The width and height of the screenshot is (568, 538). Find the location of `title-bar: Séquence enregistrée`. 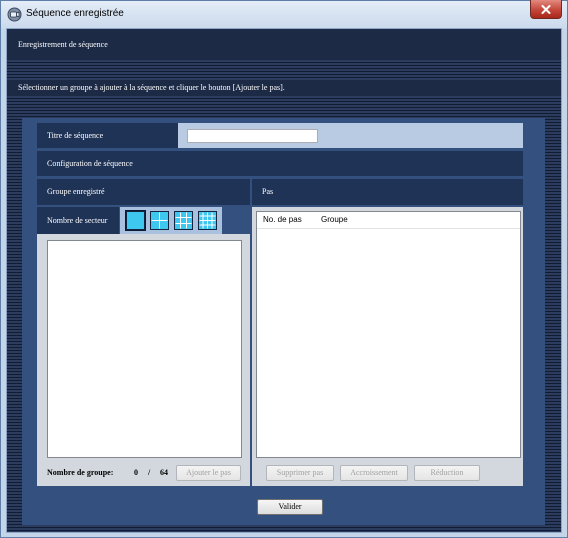

title-bar: Séquence enregistrée is located at coordinates (284, 14).